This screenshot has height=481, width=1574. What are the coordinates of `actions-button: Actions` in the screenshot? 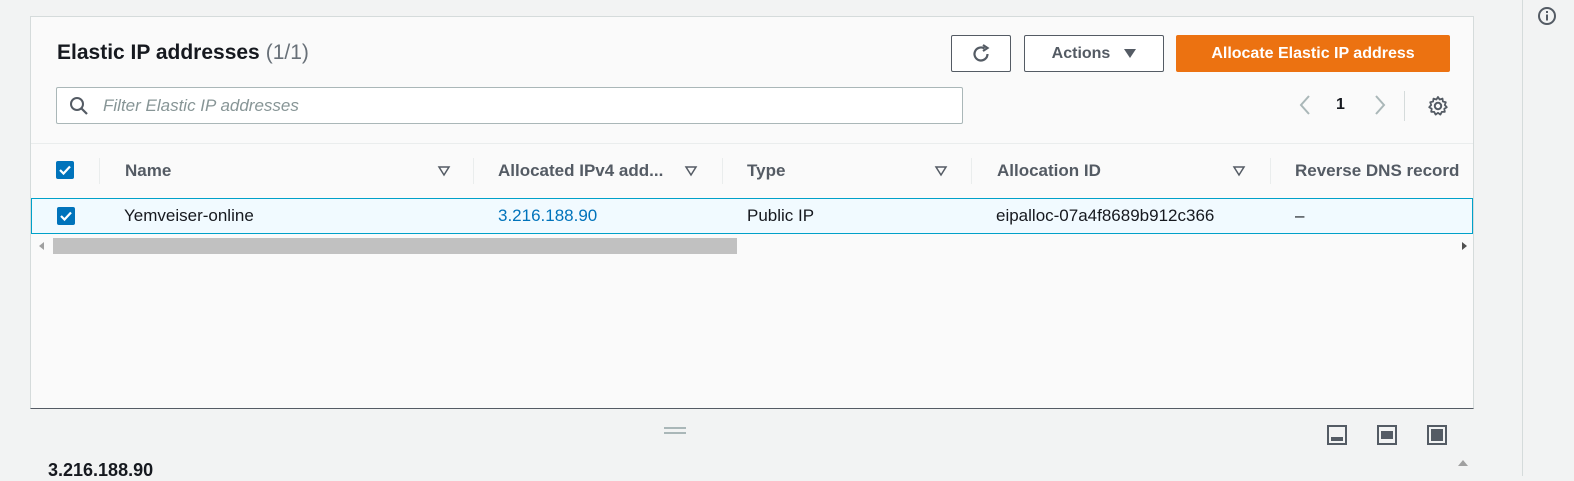 It's located at (1094, 53).